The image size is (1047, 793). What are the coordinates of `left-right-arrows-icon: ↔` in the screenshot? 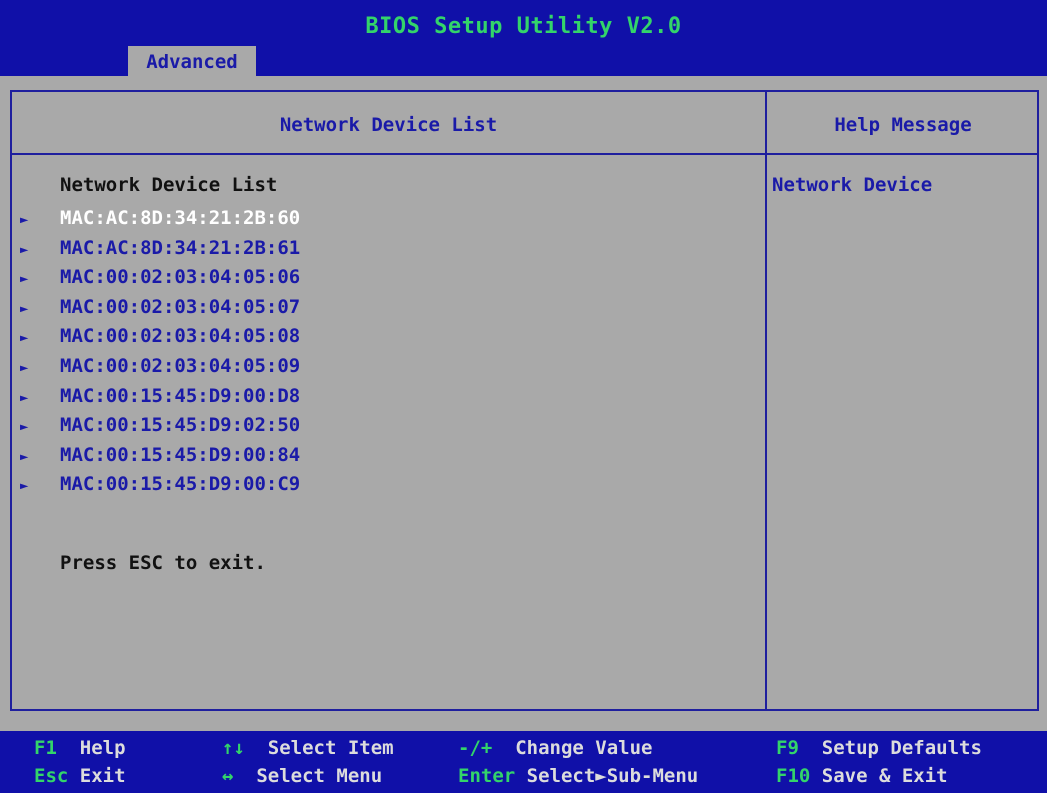 It's located at (228, 776).